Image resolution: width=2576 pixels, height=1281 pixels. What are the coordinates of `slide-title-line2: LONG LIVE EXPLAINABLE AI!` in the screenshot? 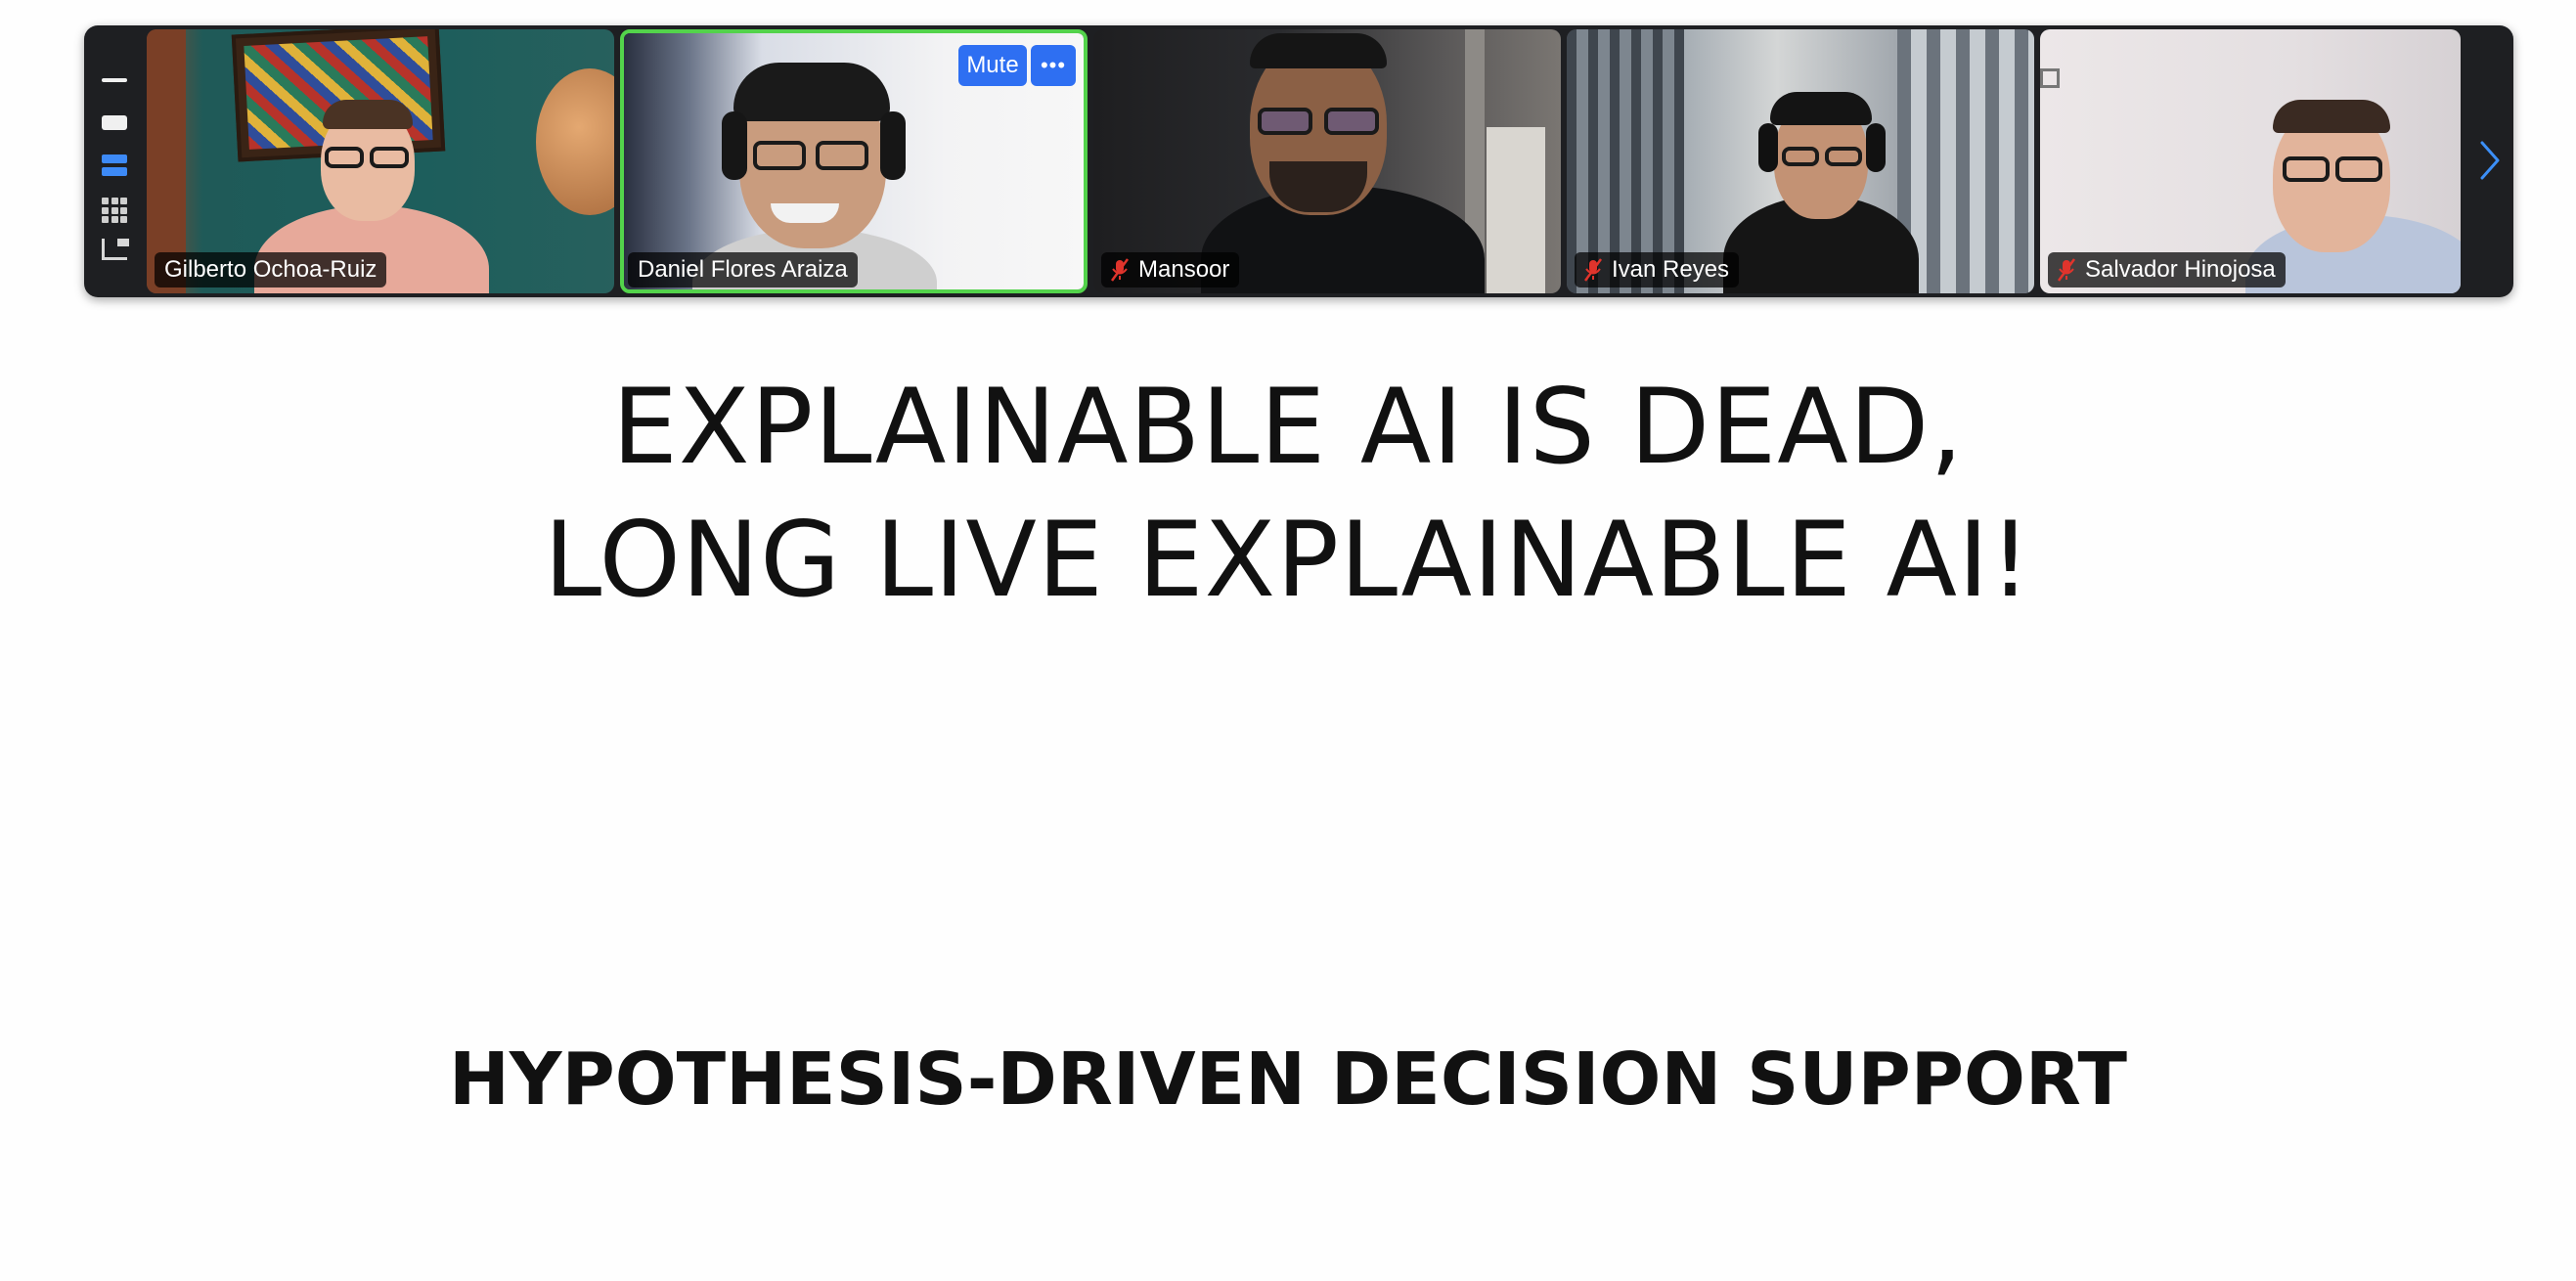 It's located at (1288, 560).